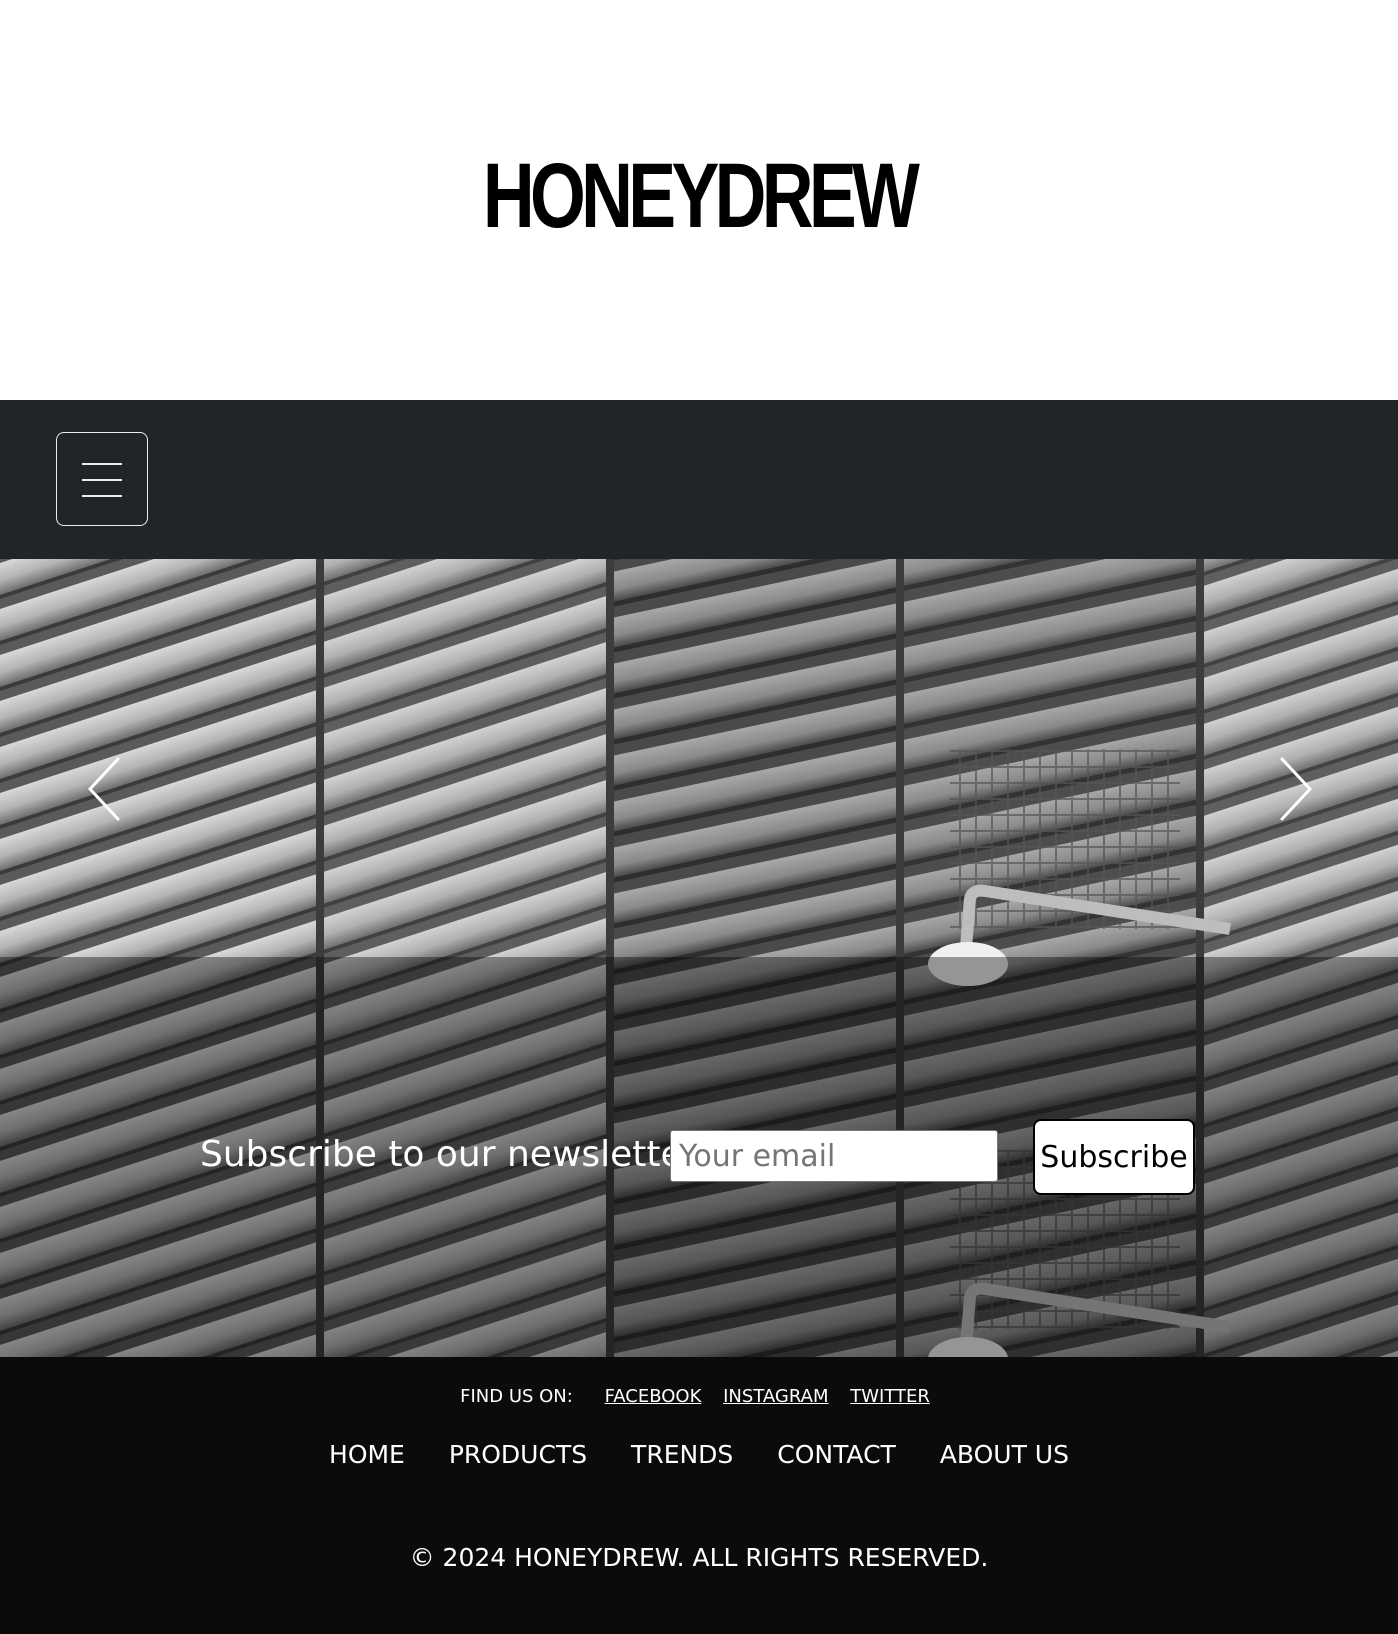 The width and height of the screenshot is (1398, 1634). What do you see at coordinates (367, 1455) in the screenshot?
I see `footer-nav-home: HOME` at bounding box center [367, 1455].